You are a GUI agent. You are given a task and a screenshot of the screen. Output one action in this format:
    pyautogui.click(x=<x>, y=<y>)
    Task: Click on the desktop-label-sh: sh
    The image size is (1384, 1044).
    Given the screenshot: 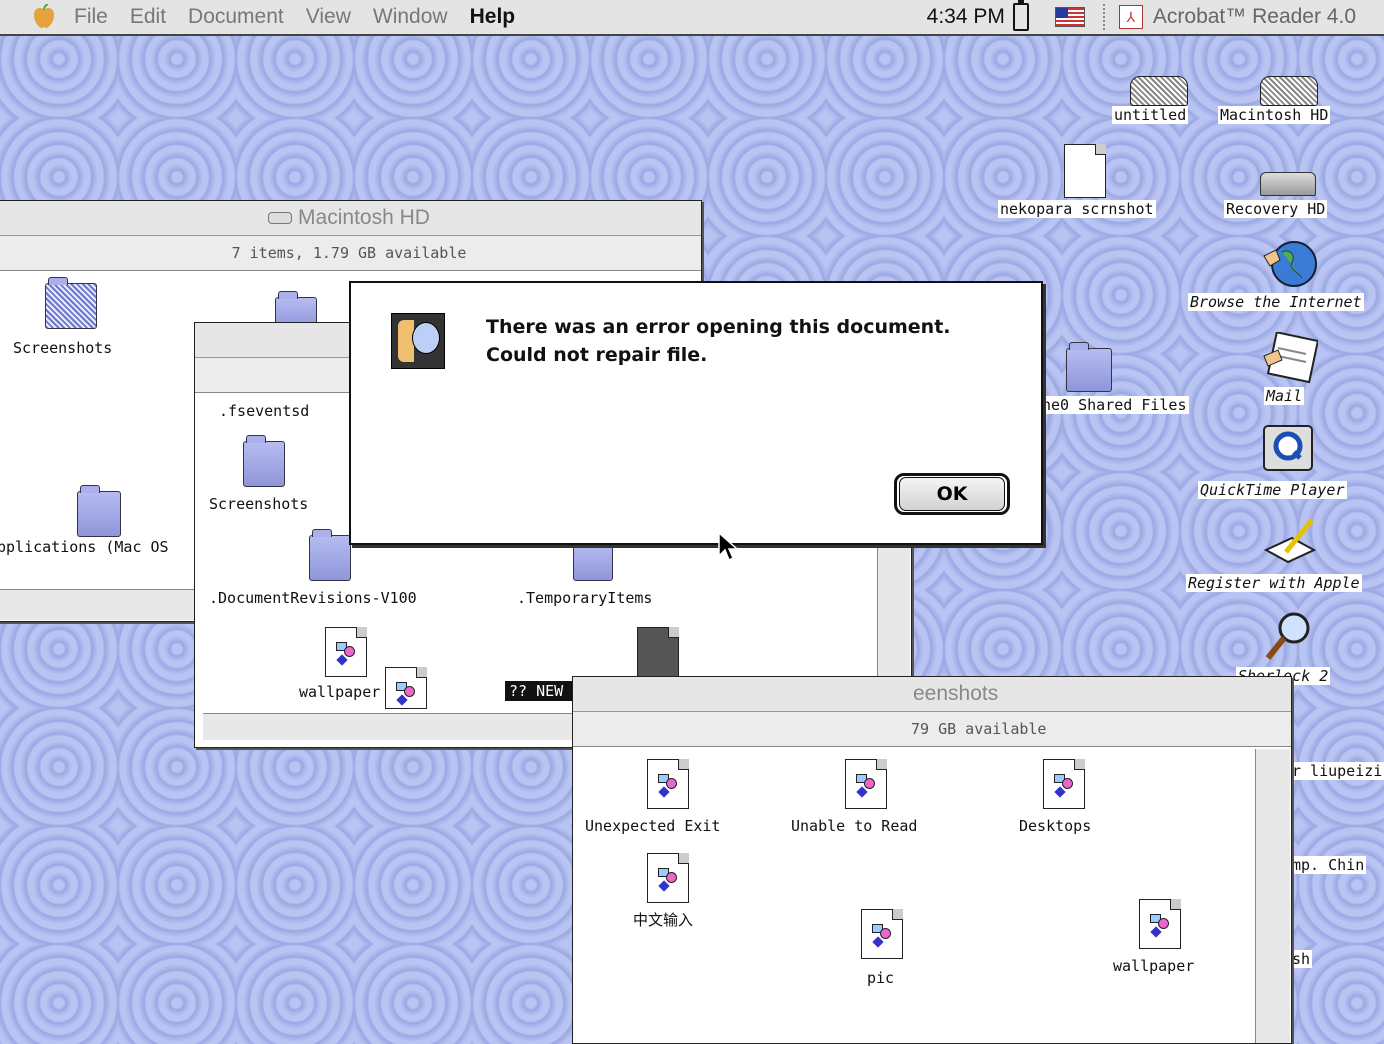 What is the action you would take?
    pyautogui.click(x=1301, y=959)
    